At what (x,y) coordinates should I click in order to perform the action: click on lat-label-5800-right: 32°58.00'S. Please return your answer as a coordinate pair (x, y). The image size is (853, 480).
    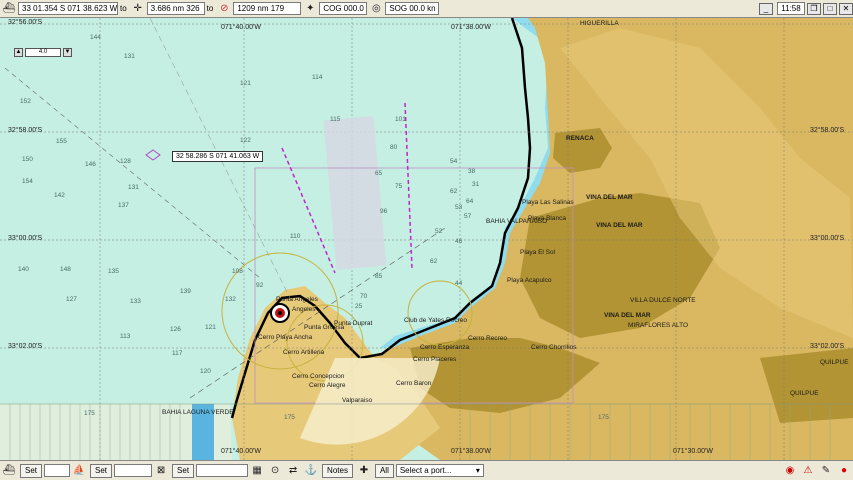
    Looking at the image, I should click on (827, 130).